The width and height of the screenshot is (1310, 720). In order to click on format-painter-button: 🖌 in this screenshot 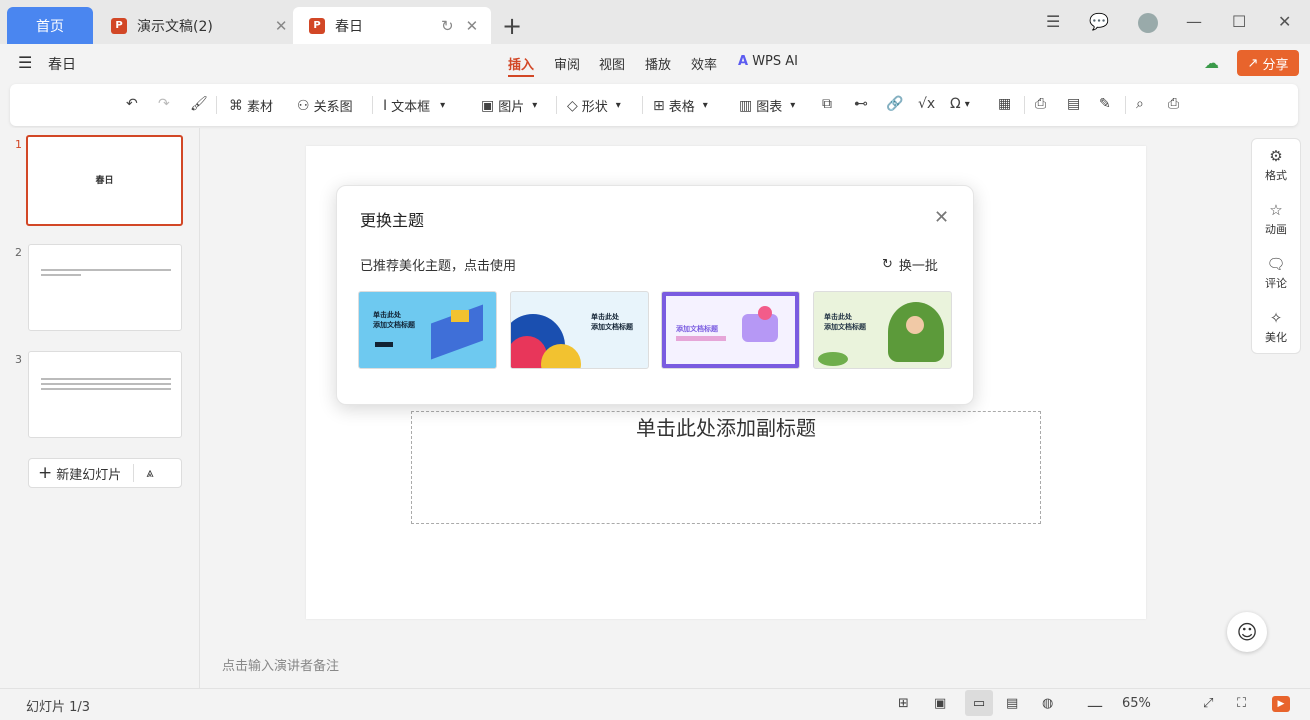, I will do `click(199, 104)`.